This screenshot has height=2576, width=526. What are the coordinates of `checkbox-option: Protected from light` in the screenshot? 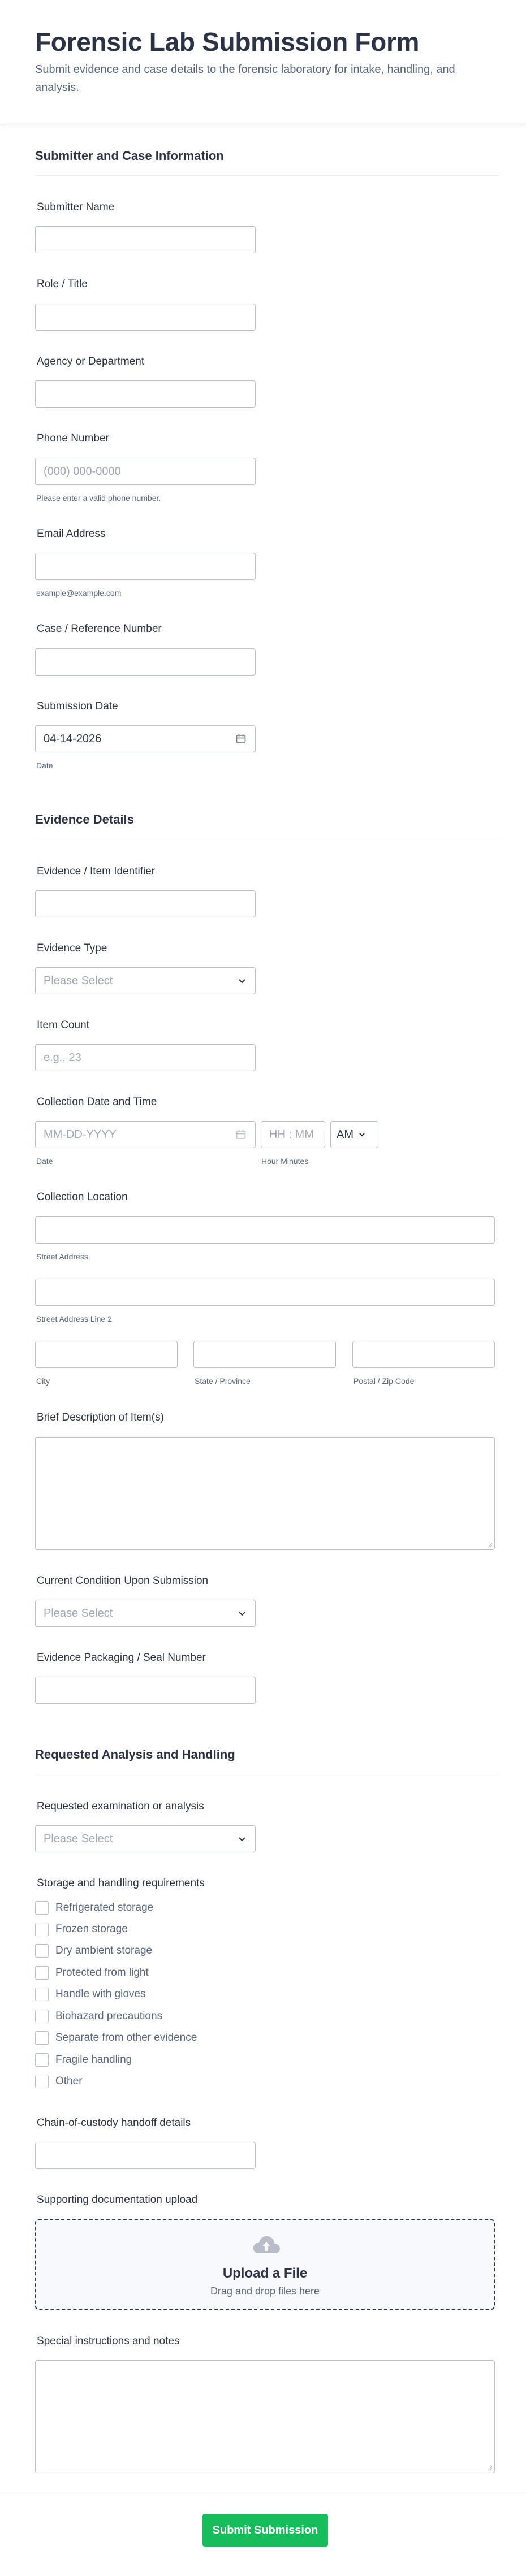 It's located at (92, 1973).